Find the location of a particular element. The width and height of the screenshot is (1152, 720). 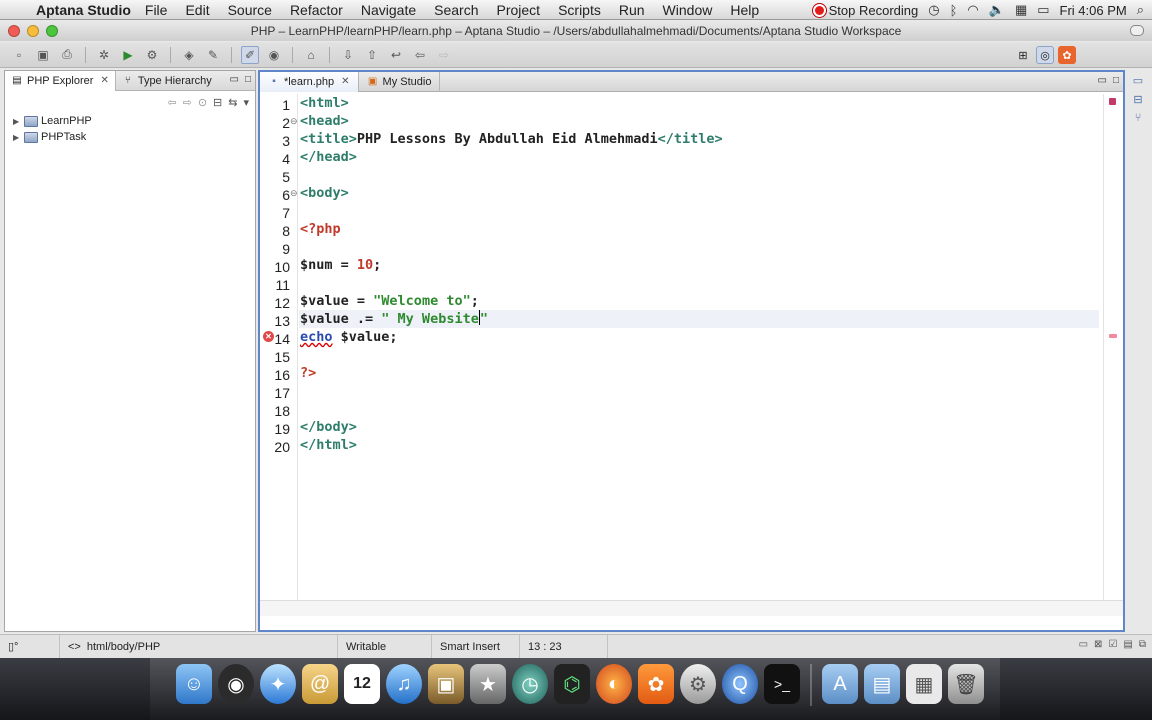

fast-view-icon: ▯° is located at coordinates (13, 646).